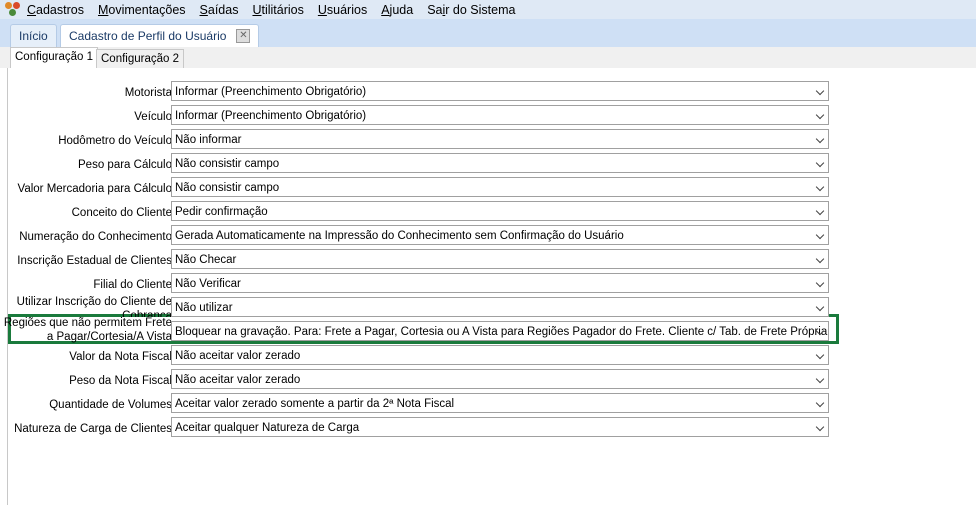  Describe the element at coordinates (140, 59) in the screenshot. I see `tab-configuracao-2: Configuração 2` at that location.